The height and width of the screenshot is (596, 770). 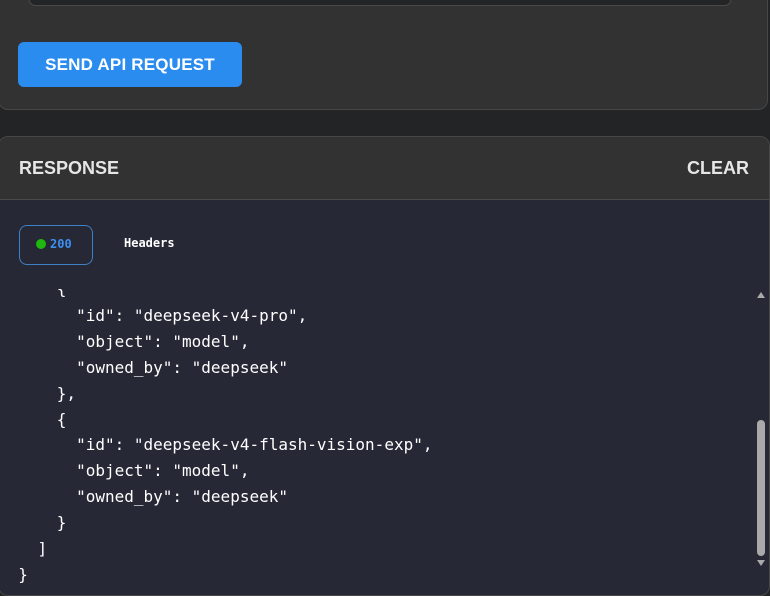 What do you see at coordinates (24, 548) in the screenshot?
I see `code-line: ]` at bounding box center [24, 548].